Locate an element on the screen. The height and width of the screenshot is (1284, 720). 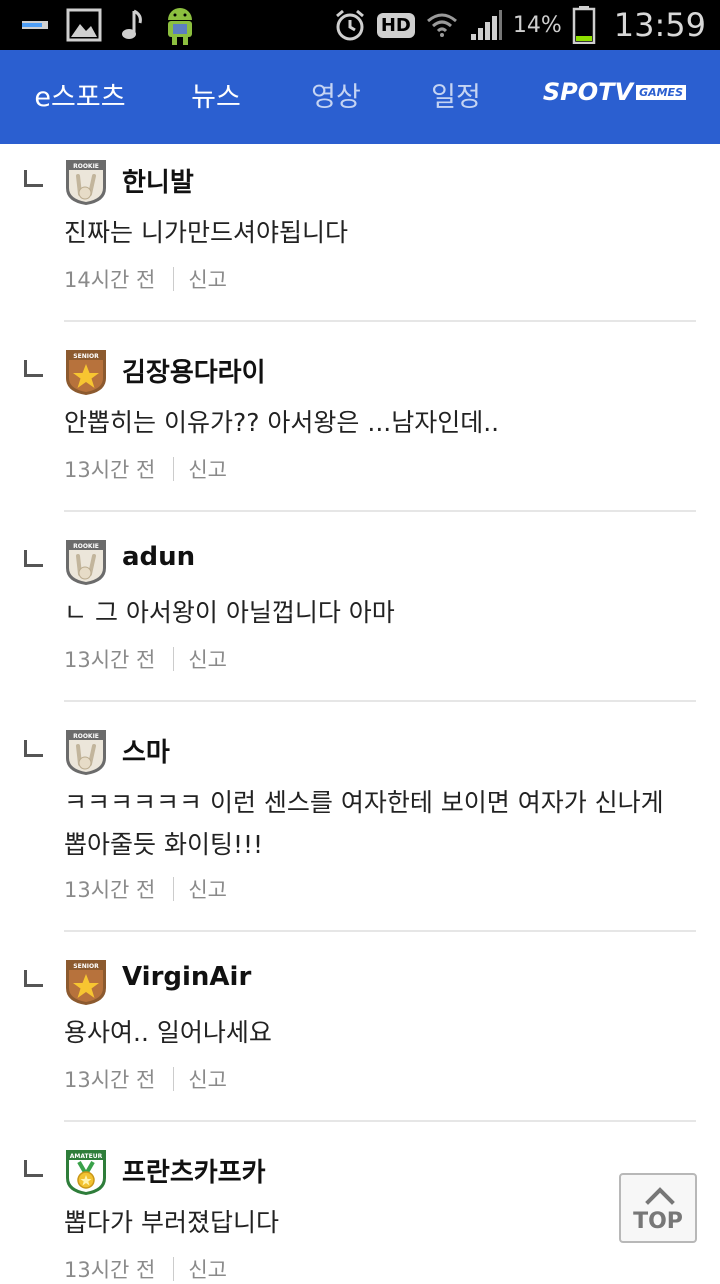
status-bar: HD 14% 13:59 is located at coordinates (360, 25).